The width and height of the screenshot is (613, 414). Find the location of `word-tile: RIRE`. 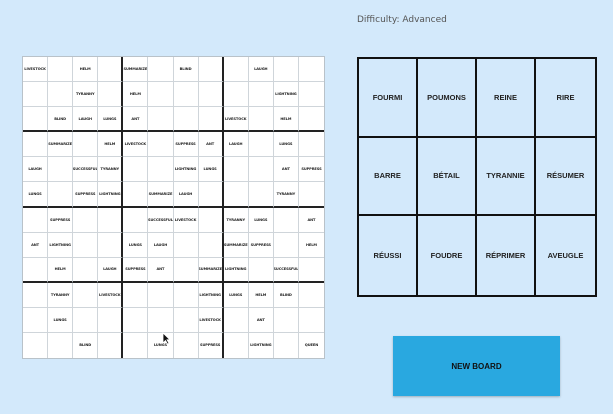

word-tile: RIRE is located at coordinates (565, 98).